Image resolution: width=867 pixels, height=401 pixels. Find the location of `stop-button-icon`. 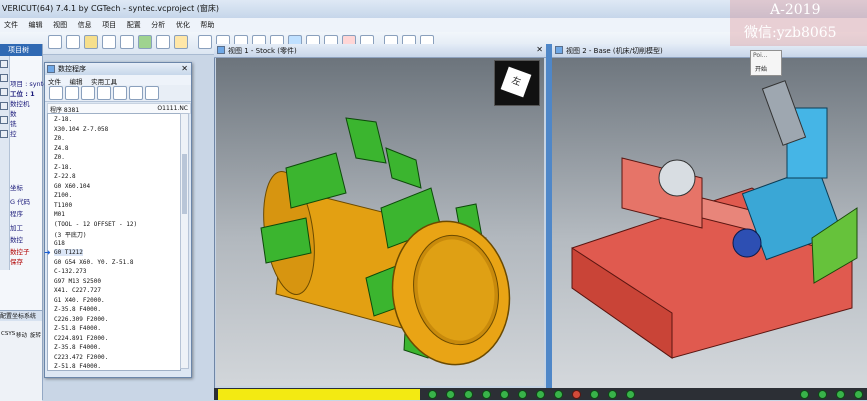

stop-button-icon is located at coordinates (840, 394).